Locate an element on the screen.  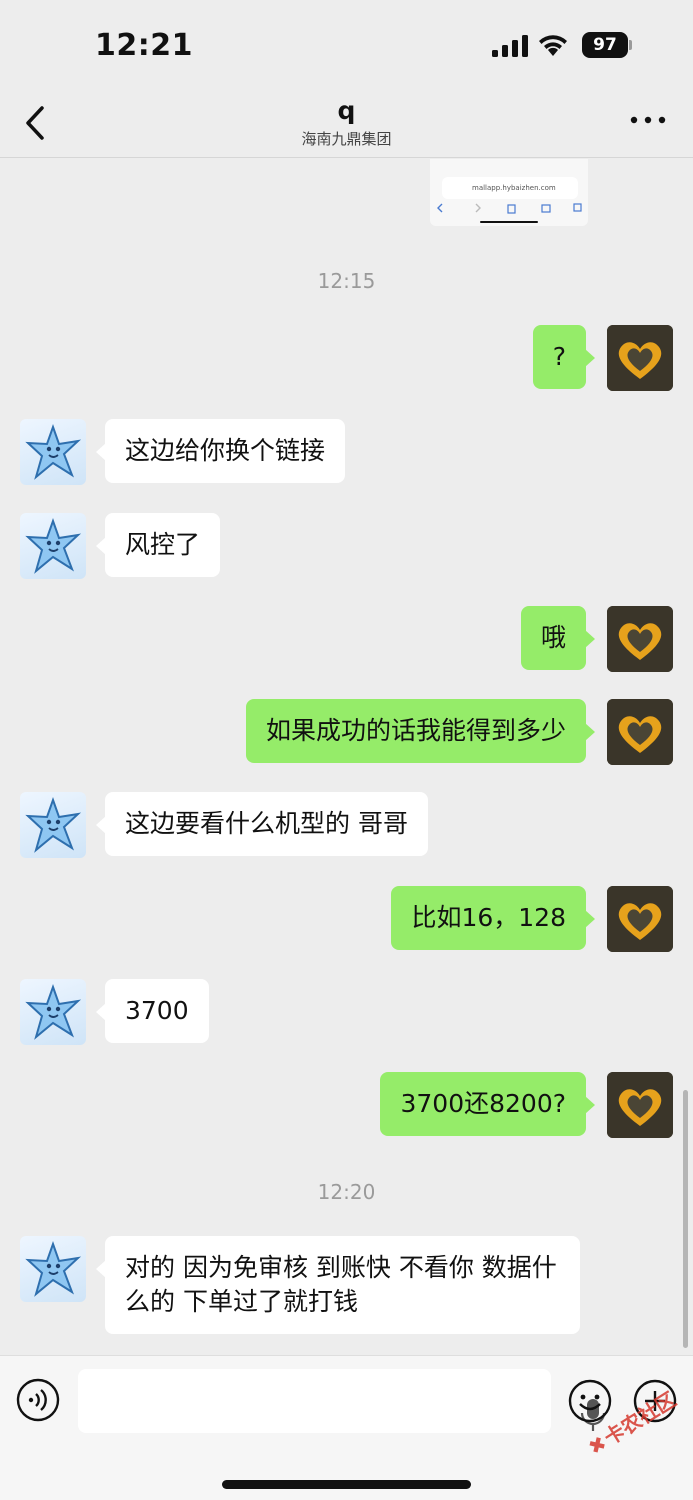
timestamp: 12:20 is located at coordinates (346, 1192).